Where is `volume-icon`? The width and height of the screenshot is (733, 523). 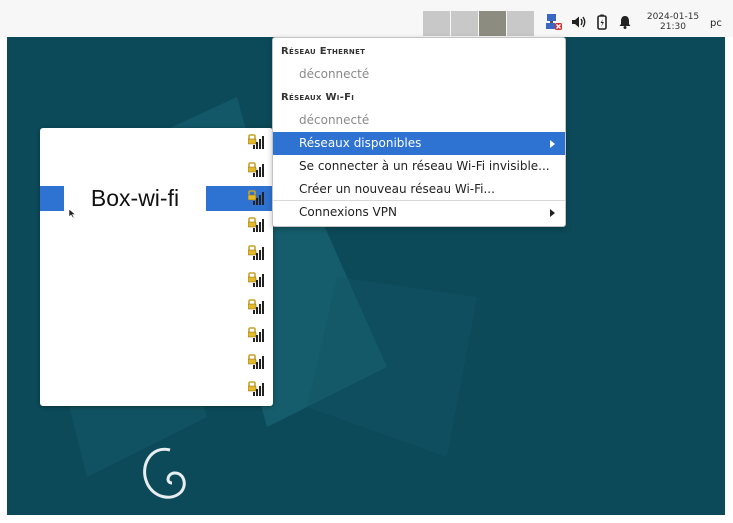 volume-icon is located at coordinates (579, 22).